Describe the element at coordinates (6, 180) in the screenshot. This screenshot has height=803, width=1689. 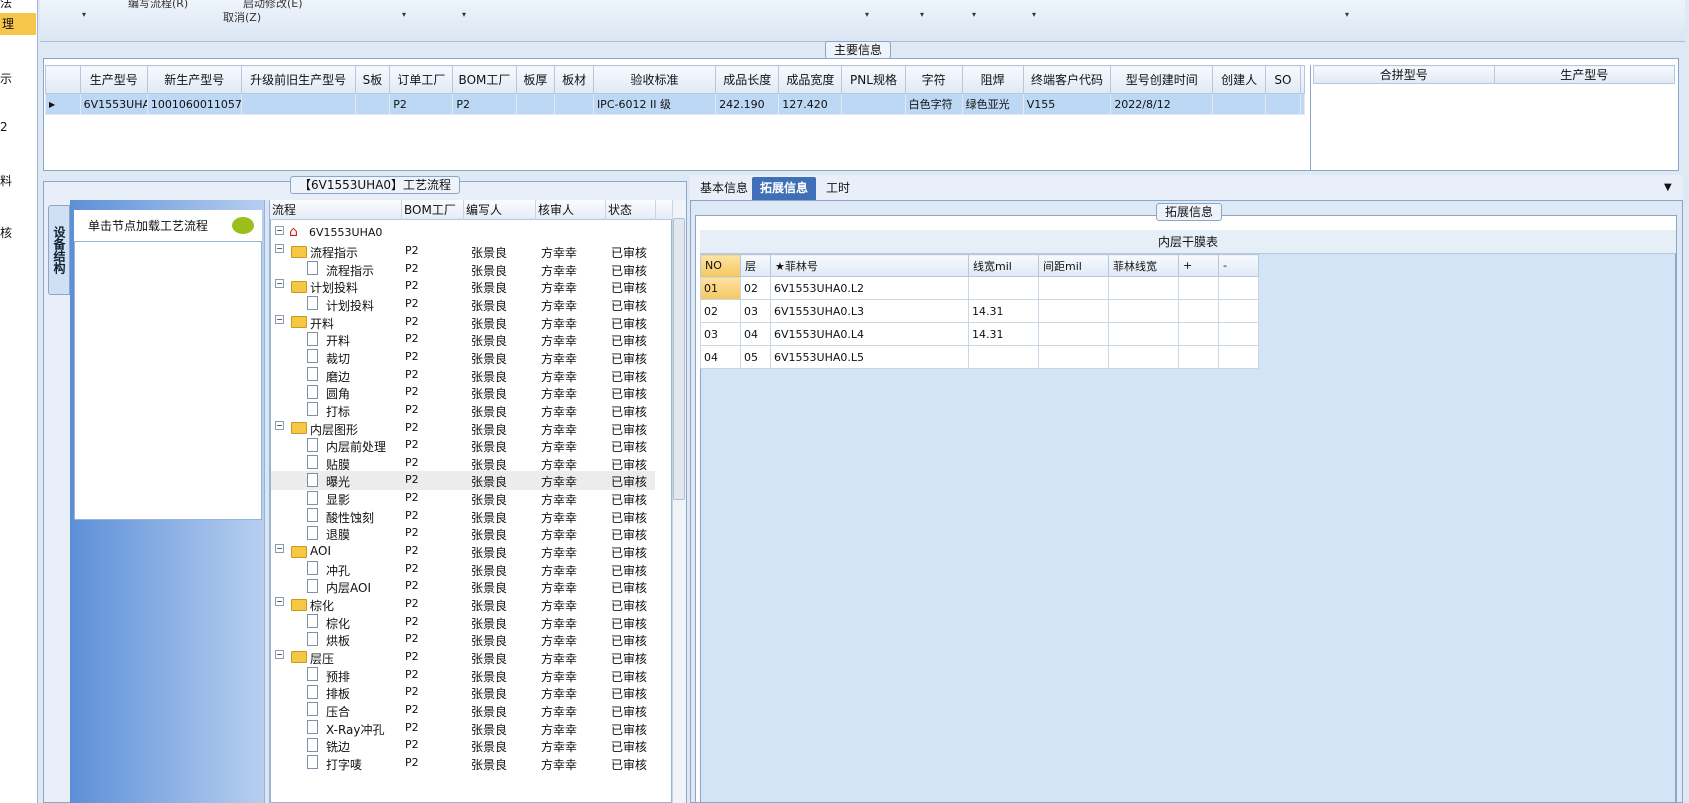
I see `left-nav-item: 料` at that location.